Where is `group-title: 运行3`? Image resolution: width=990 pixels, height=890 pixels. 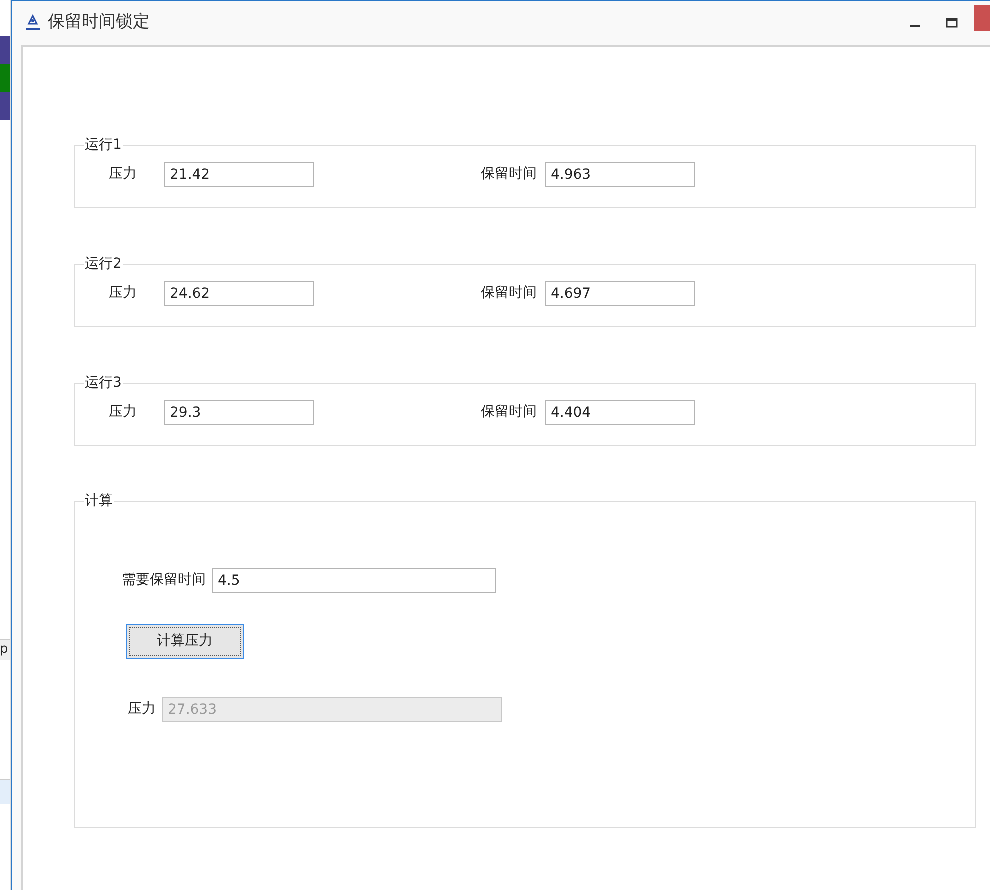
group-title: 运行3 is located at coordinates (103, 383).